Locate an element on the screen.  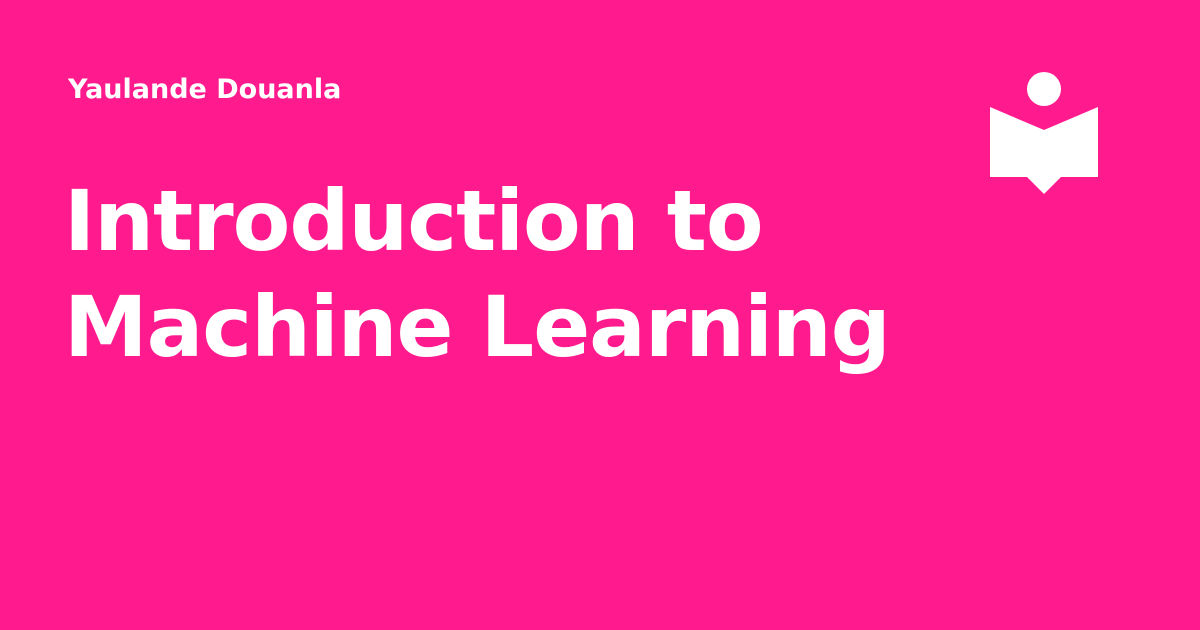
author-name: Yaulande Douanla is located at coordinates (205, 89).